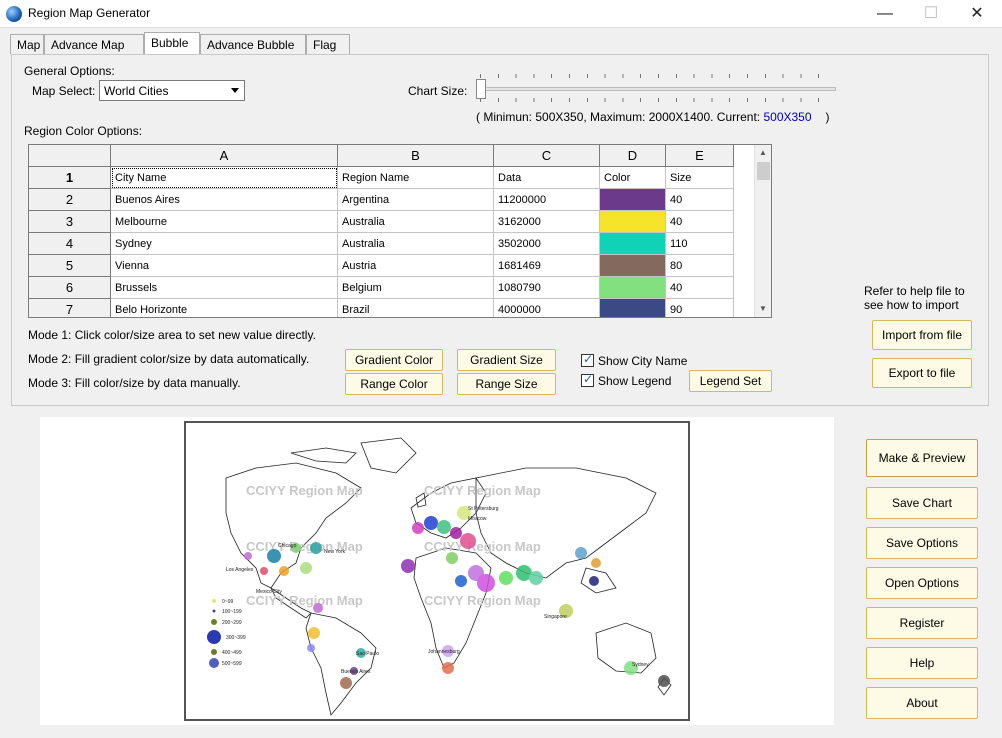 Image resolution: width=1002 pixels, height=738 pixels. I want to click on legend-item: 100~199, so click(232, 612).